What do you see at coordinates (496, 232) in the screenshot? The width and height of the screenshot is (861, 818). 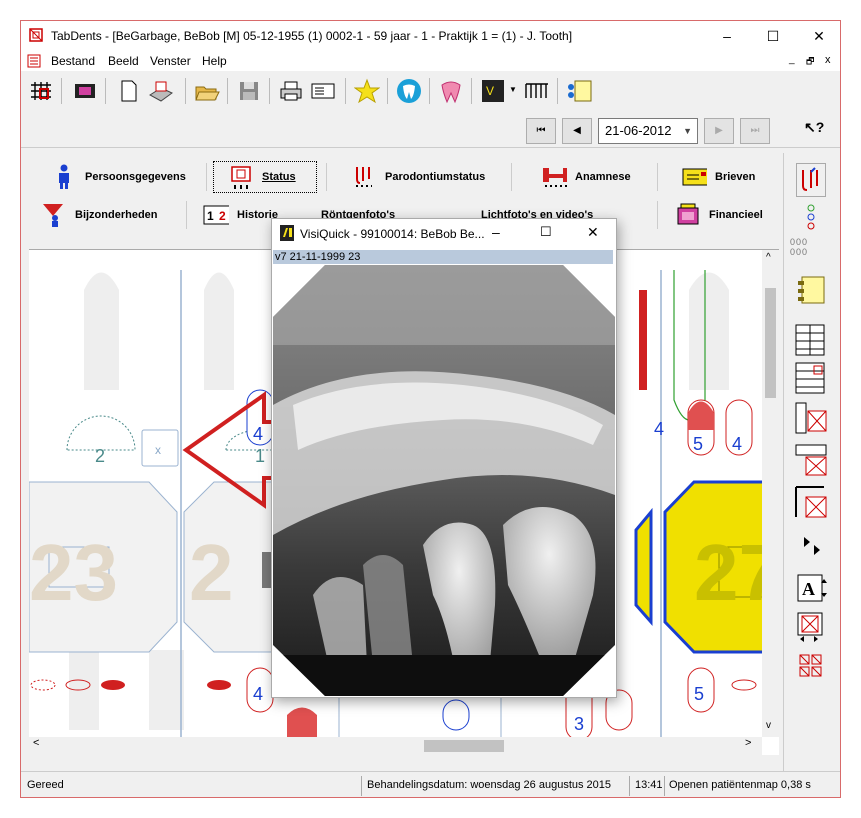 I see `popup-minimize-button: –` at bounding box center [496, 232].